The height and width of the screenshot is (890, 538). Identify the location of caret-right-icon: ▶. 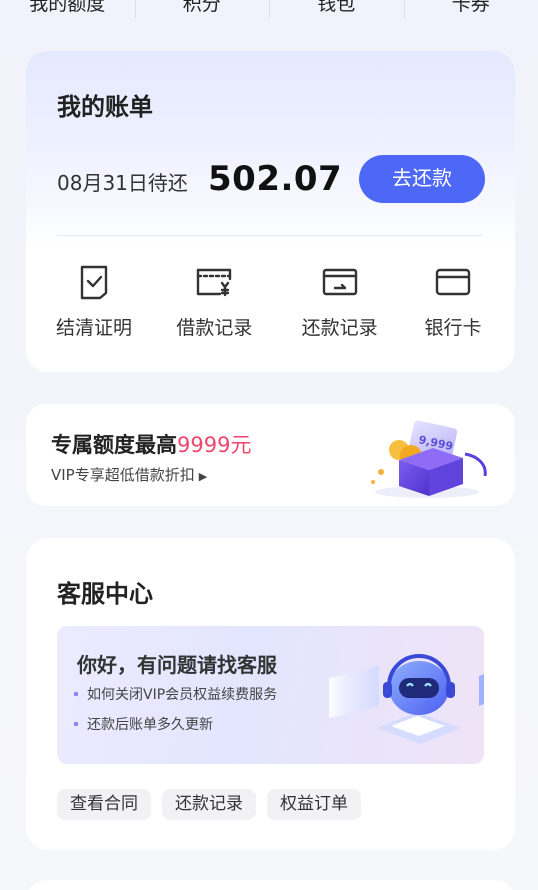
(203, 476).